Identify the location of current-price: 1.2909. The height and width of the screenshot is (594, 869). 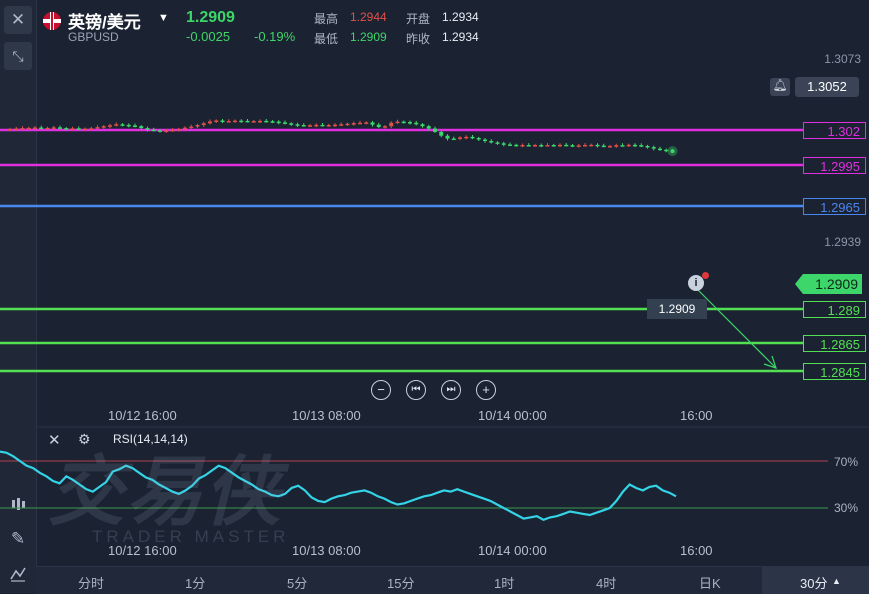
(210, 17).